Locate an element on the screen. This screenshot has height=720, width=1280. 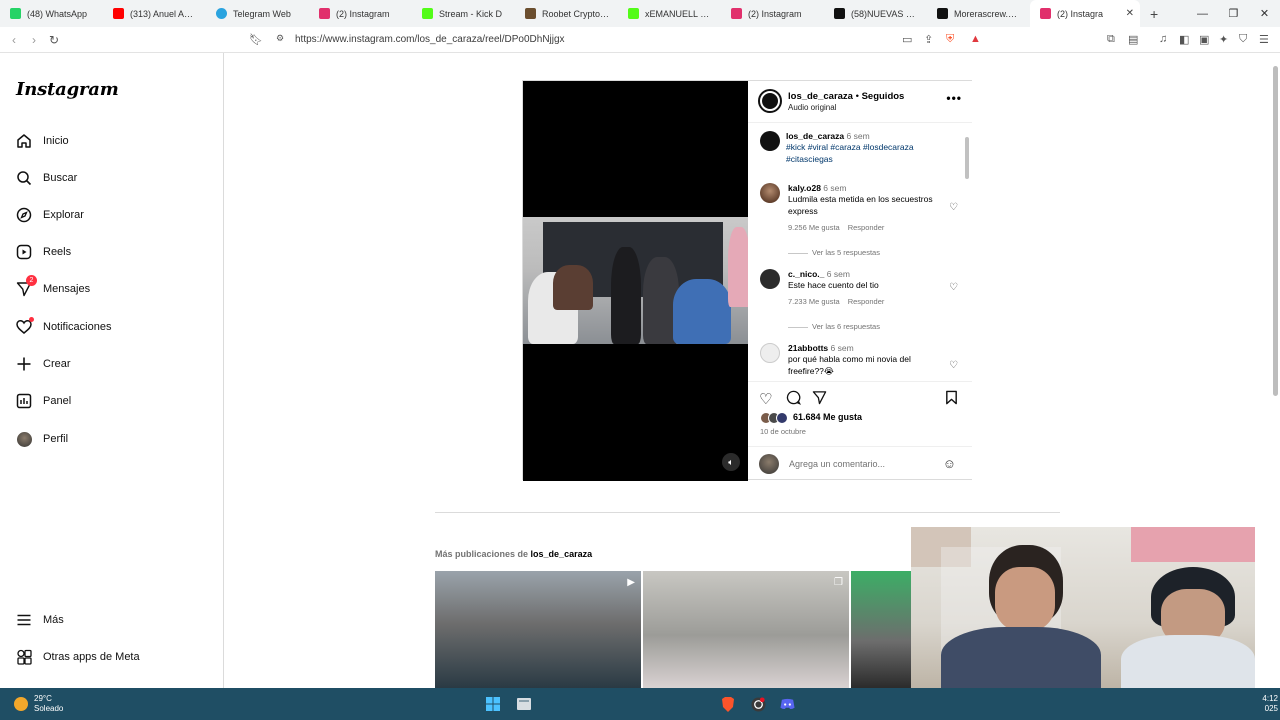
menu-icon: ☰ is located at coordinates (1264, 39).